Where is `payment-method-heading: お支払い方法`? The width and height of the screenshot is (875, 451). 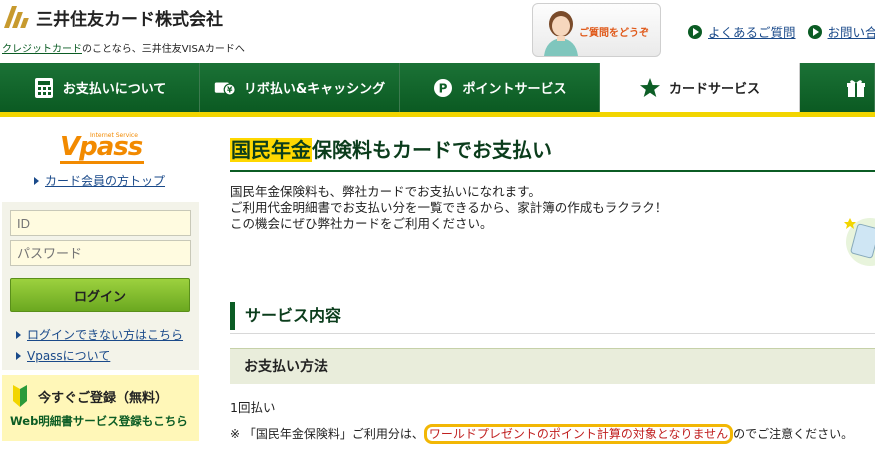 payment-method-heading: お支払い方法 is located at coordinates (552, 366).